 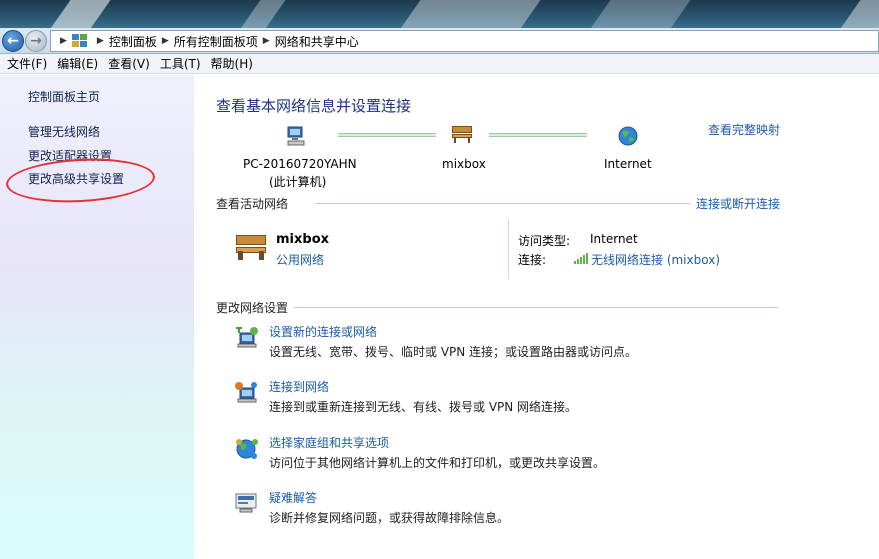 What do you see at coordinates (437, 463) in the screenshot?
I see `task-description: 访问位于其他网络计算机上的文件和打印机，或更改共享设置。` at bounding box center [437, 463].